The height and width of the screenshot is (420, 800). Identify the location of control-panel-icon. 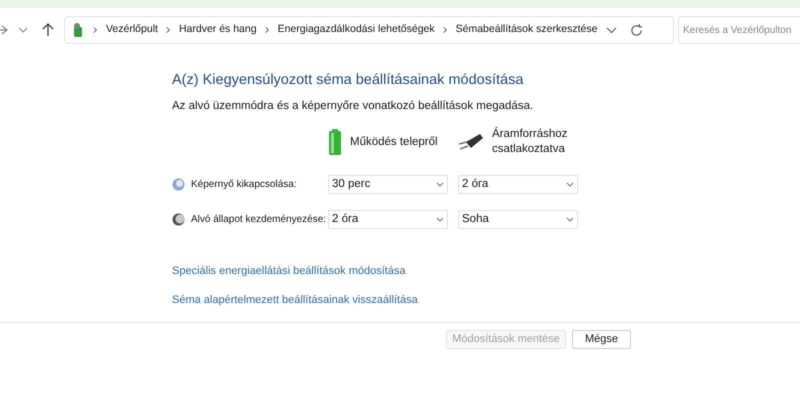
(78, 30).